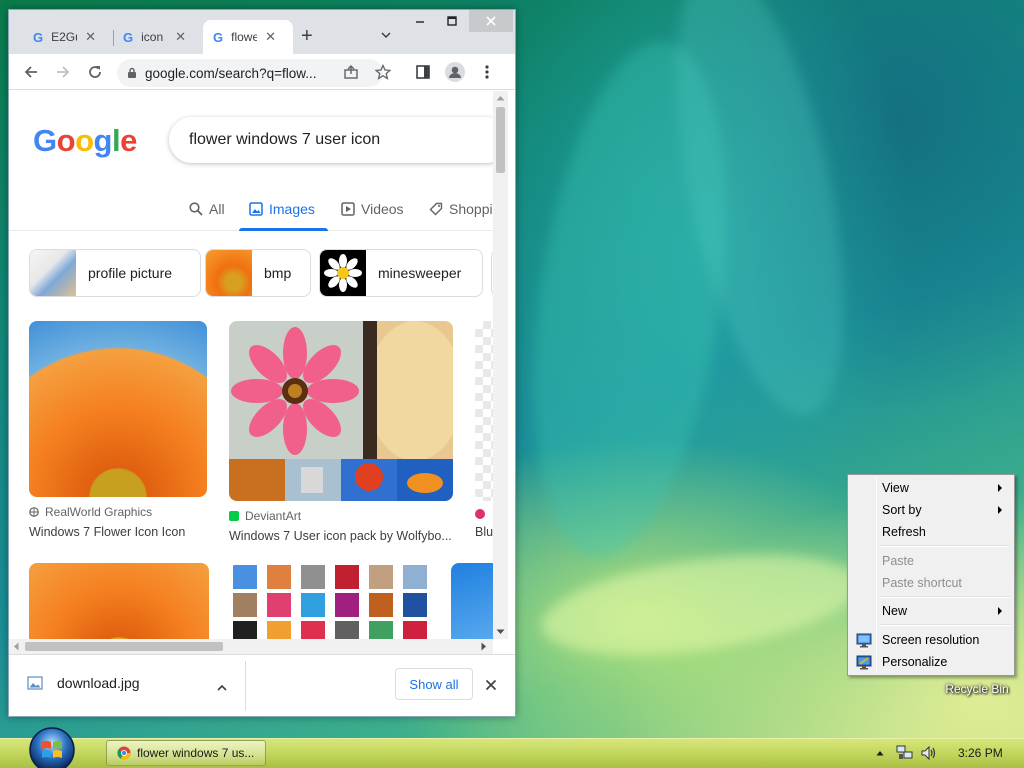 The height and width of the screenshot is (768, 1024). Describe the element at coordinates (245, 686) in the screenshot. I see `download-divider` at that location.